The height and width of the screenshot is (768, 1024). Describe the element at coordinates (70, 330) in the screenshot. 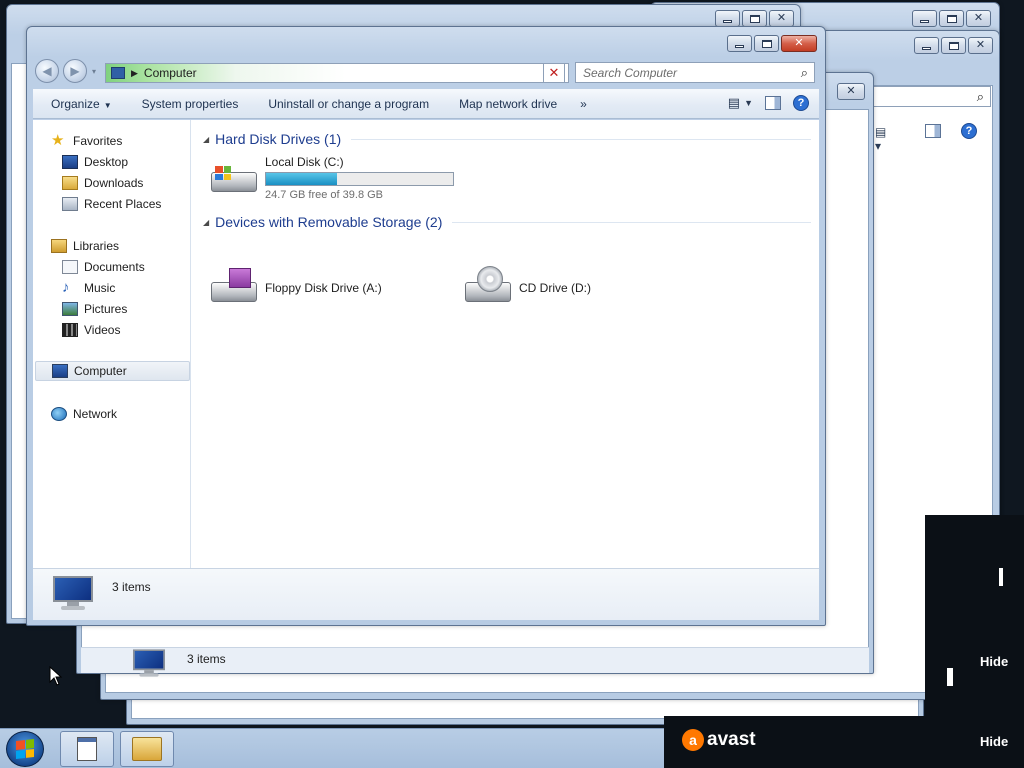

I see `videos-icon` at that location.